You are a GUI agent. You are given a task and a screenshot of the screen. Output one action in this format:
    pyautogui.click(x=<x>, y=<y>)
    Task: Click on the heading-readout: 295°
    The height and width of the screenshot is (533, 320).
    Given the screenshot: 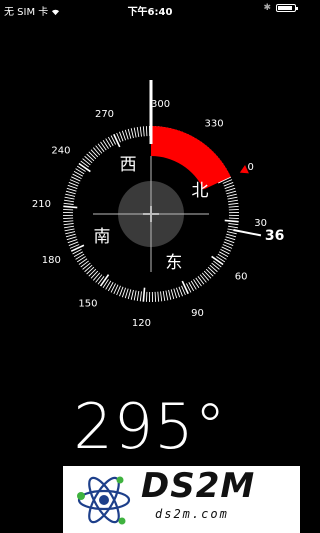 What is the action you would take?
    pyautogui.click(x=150, y=426)
    